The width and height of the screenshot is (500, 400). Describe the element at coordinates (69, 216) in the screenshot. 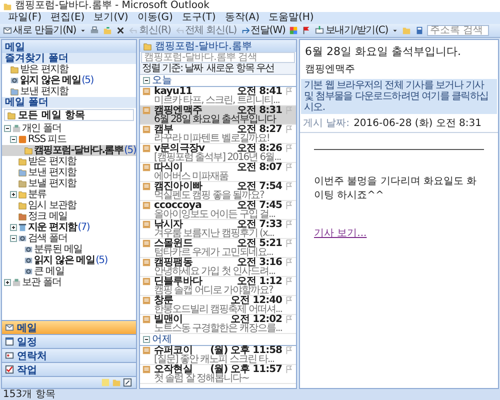

I see `folder-item: 정크 메일` at that location.